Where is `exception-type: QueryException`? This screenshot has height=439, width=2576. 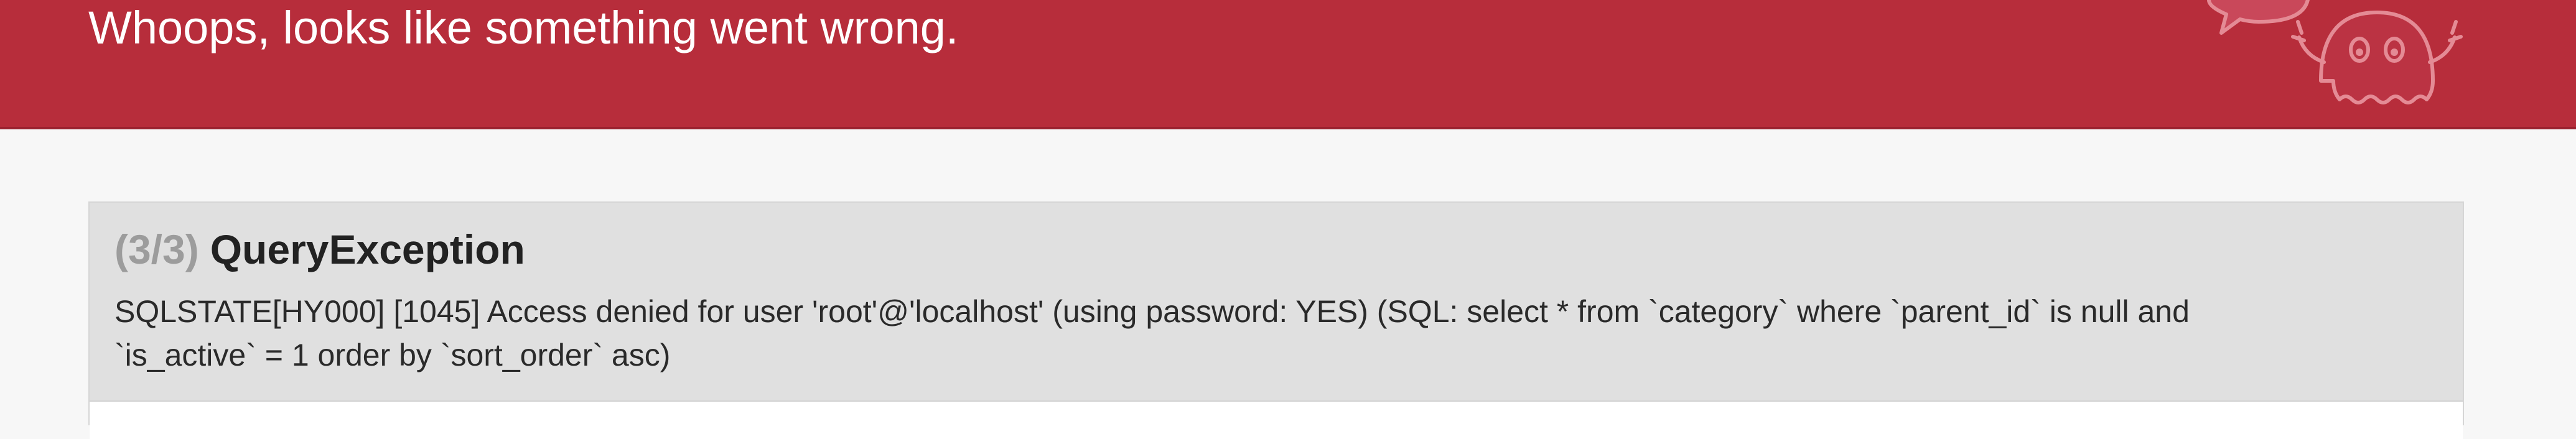 exception-type: QueryException is located at coordinates (367, 249).